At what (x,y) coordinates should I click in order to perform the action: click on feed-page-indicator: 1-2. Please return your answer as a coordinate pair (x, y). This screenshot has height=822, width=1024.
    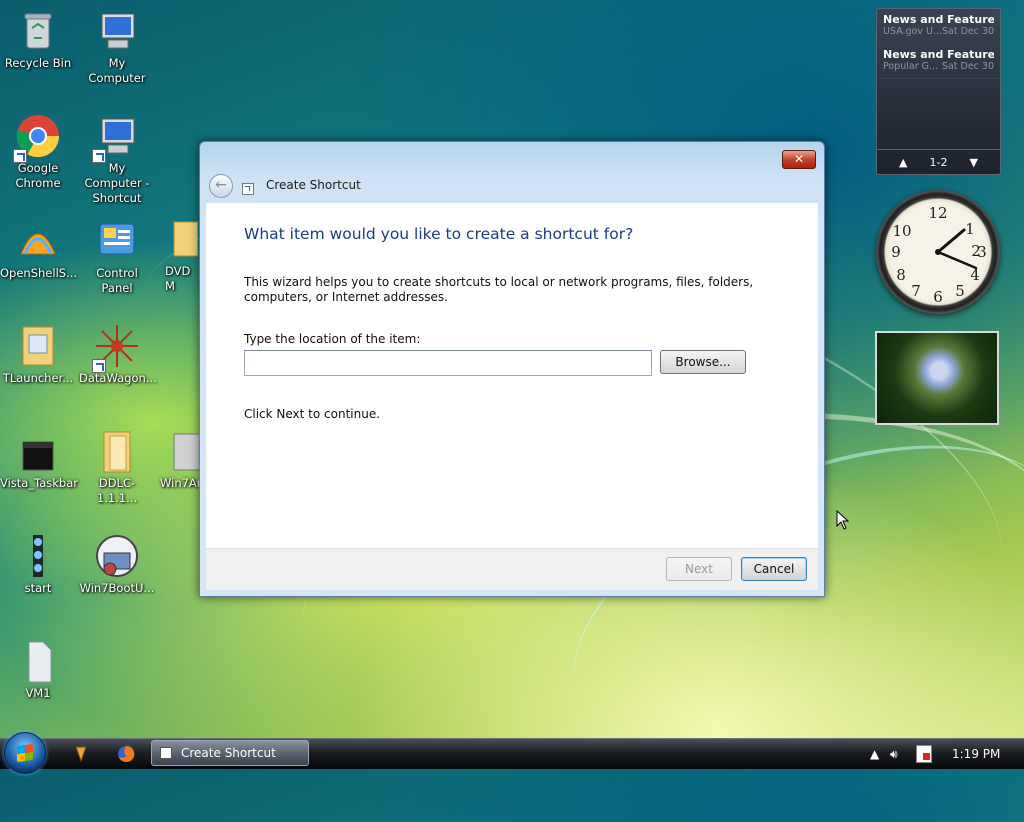
    Looking at the image, I should click on (938, 162).